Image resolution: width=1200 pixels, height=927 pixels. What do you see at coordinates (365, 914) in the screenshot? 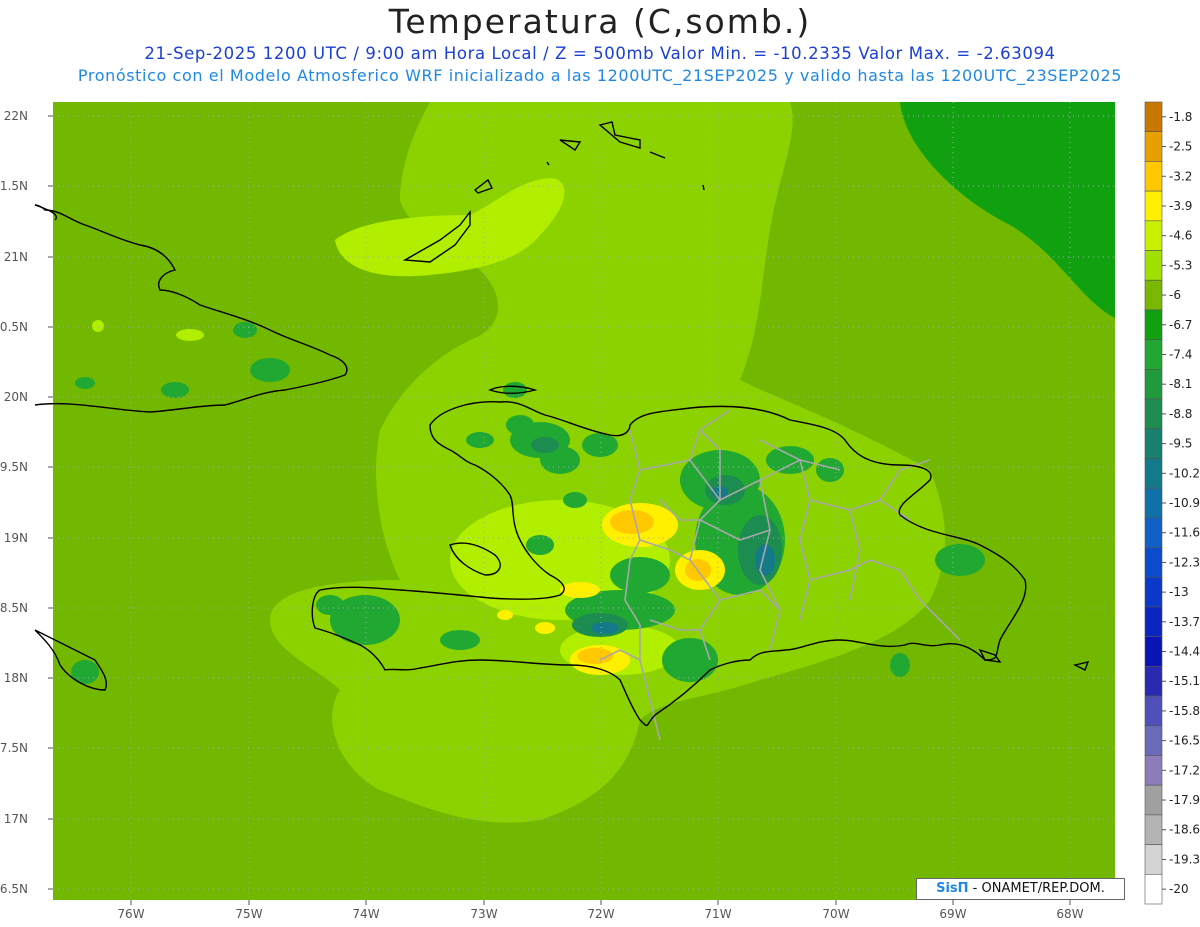
I see `lon-label: 74W` at bounding box center [365, 914].